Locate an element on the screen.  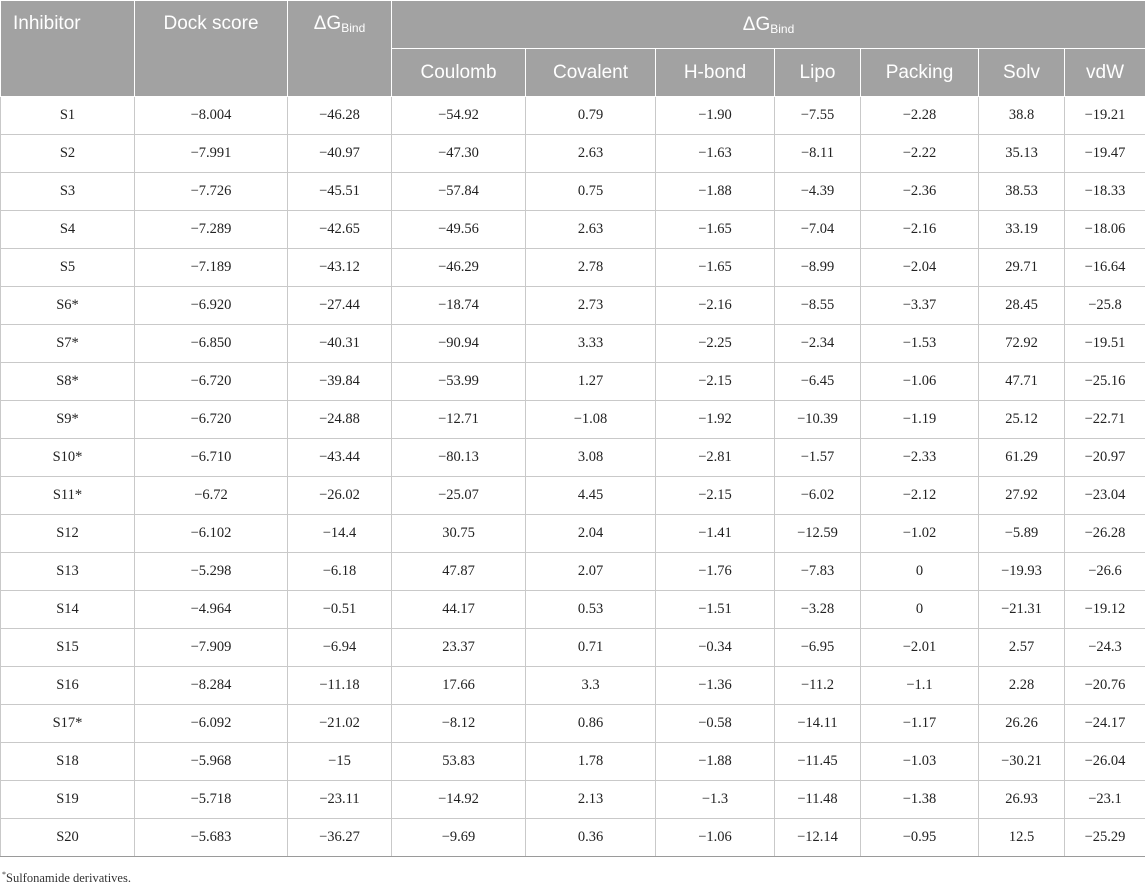
table-cell: 0 is located at coordinates (919, 609).